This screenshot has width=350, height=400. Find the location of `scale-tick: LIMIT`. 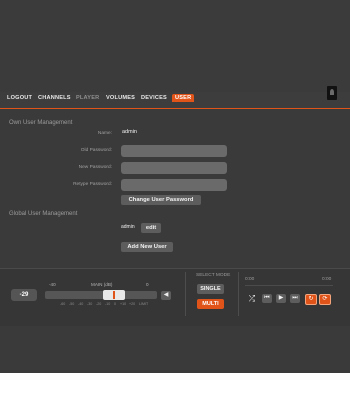

scale-tick: LIMIT is located at coordinates (144, 304).